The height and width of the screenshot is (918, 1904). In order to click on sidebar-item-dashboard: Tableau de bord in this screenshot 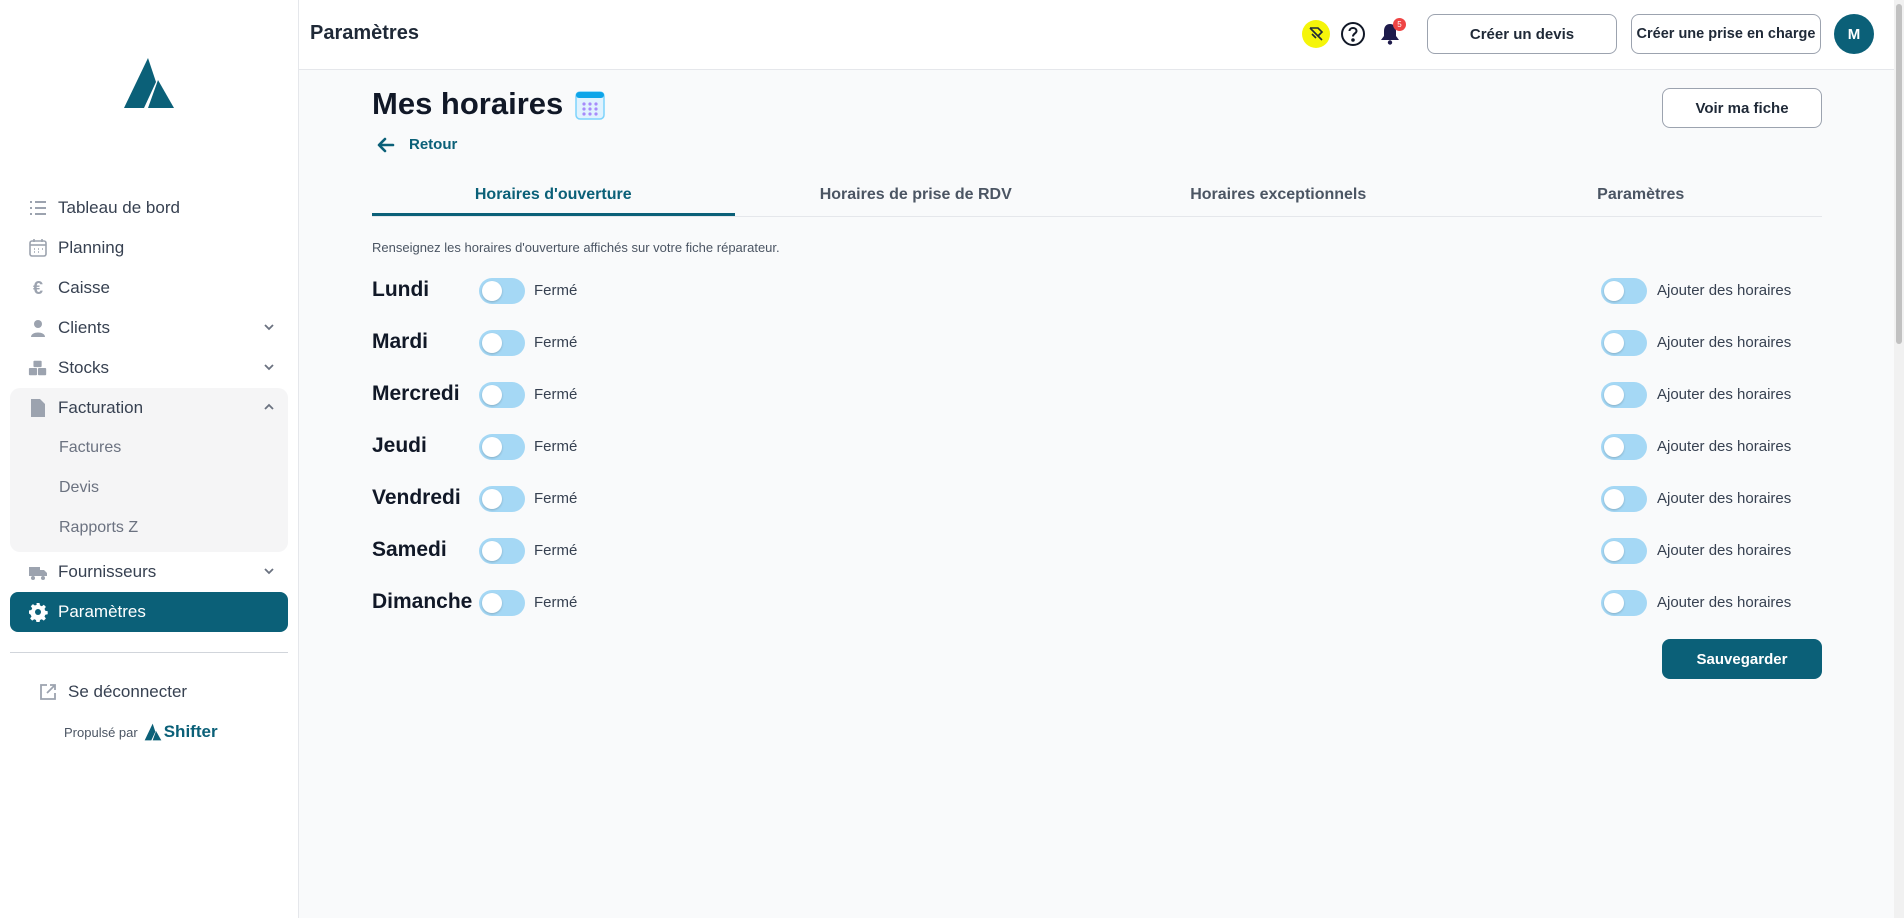, I will do `click(149, 208)`.